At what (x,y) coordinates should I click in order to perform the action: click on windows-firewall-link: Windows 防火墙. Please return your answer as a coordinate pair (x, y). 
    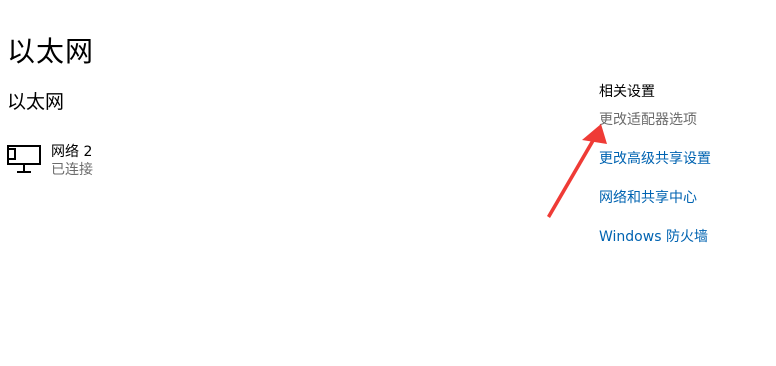
    Looking at the image, I should click on (684, 237).